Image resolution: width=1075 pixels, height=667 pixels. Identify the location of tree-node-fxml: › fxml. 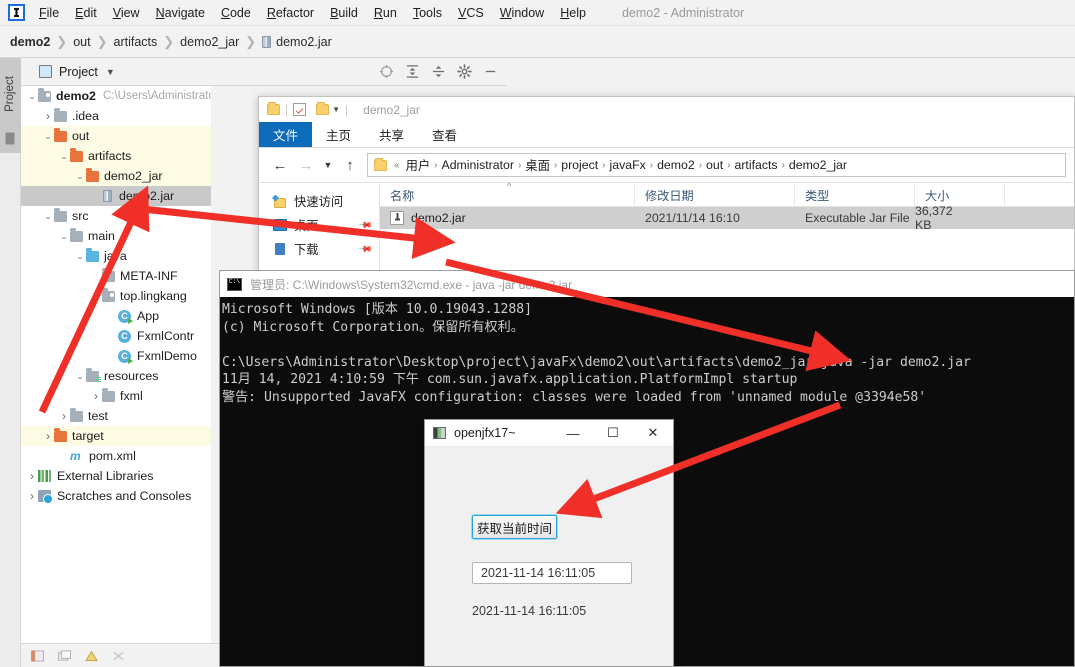
(116, 396).